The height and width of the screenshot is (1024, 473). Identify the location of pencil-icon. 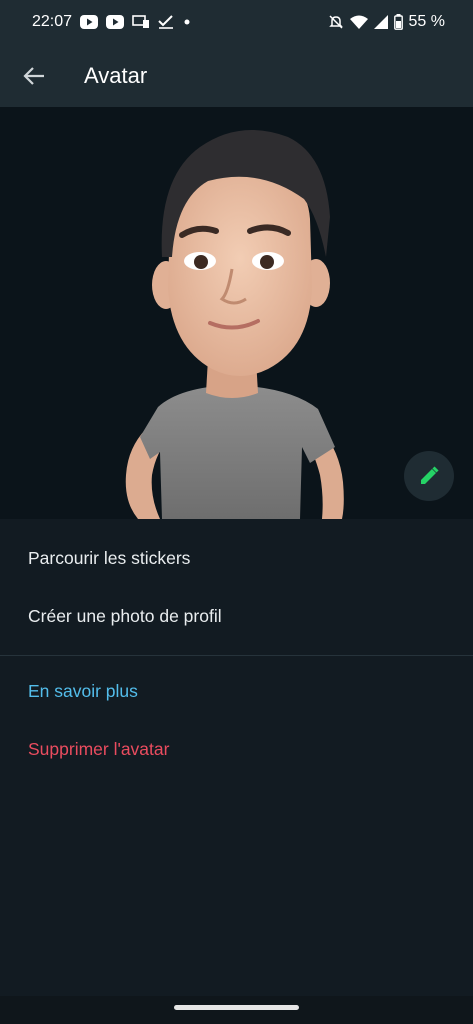
(430, 475).